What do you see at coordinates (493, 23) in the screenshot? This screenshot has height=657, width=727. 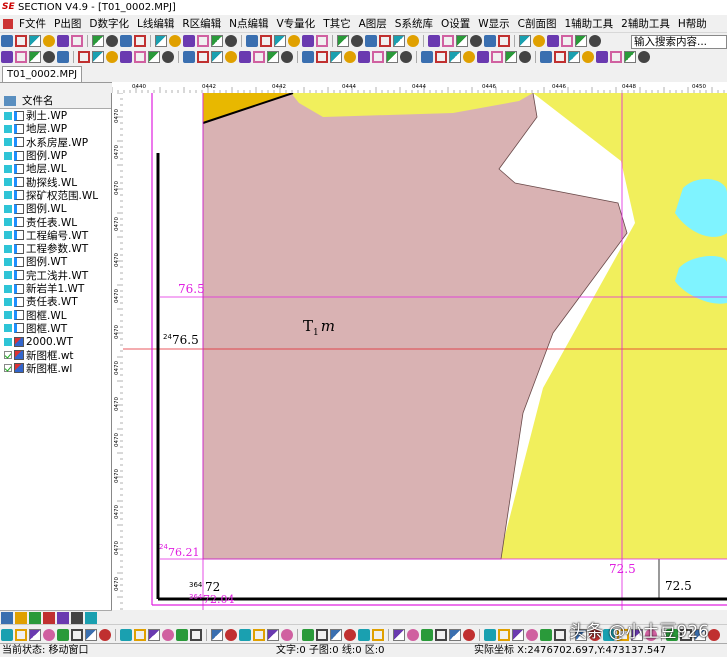 I see `menu-item-11: W显示` at bounding box center [493, 23].